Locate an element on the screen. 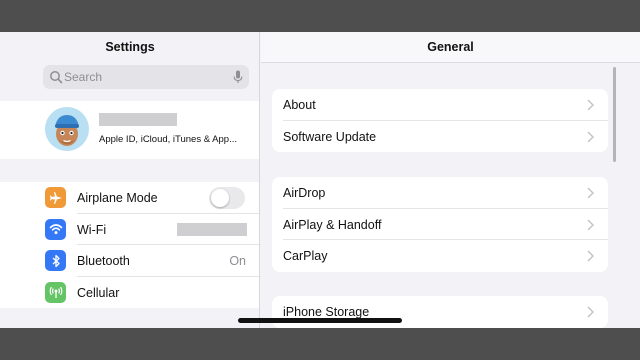 The image size is (640, 360). airplane-mode-toggle is located at coordinates (227, 198).